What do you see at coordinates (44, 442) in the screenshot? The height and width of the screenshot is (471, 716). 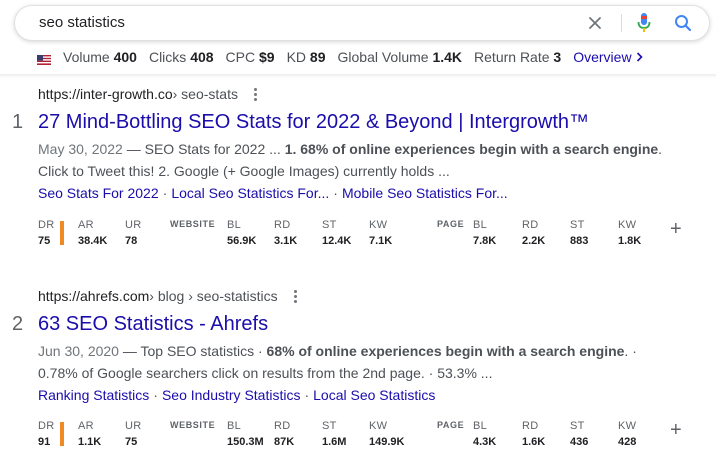 I see `domain-rating: 91` at bounding box center [44, 442].